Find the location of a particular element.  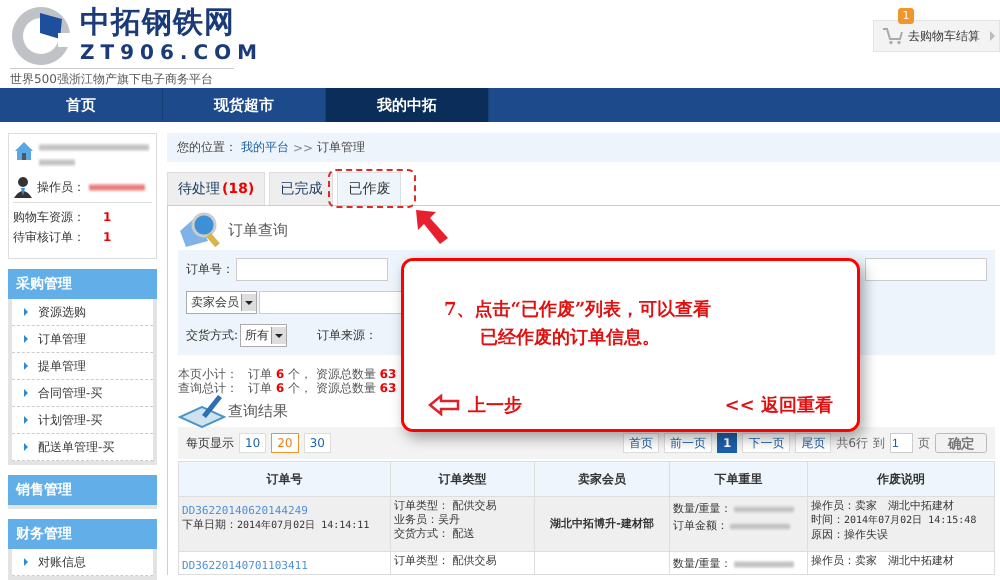

tab: 待处理(18) is located at coordinates (216, 188).